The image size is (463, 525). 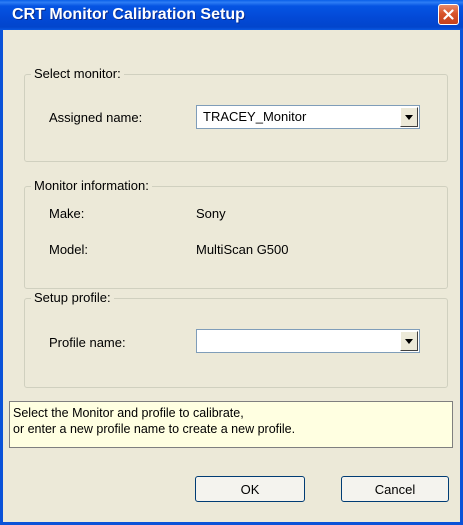 What do you see at coordinates (255, 116) in the screenshot?
I see `assigned-name-value: TRACEY_Monitor` at bounding box center [255, 116].